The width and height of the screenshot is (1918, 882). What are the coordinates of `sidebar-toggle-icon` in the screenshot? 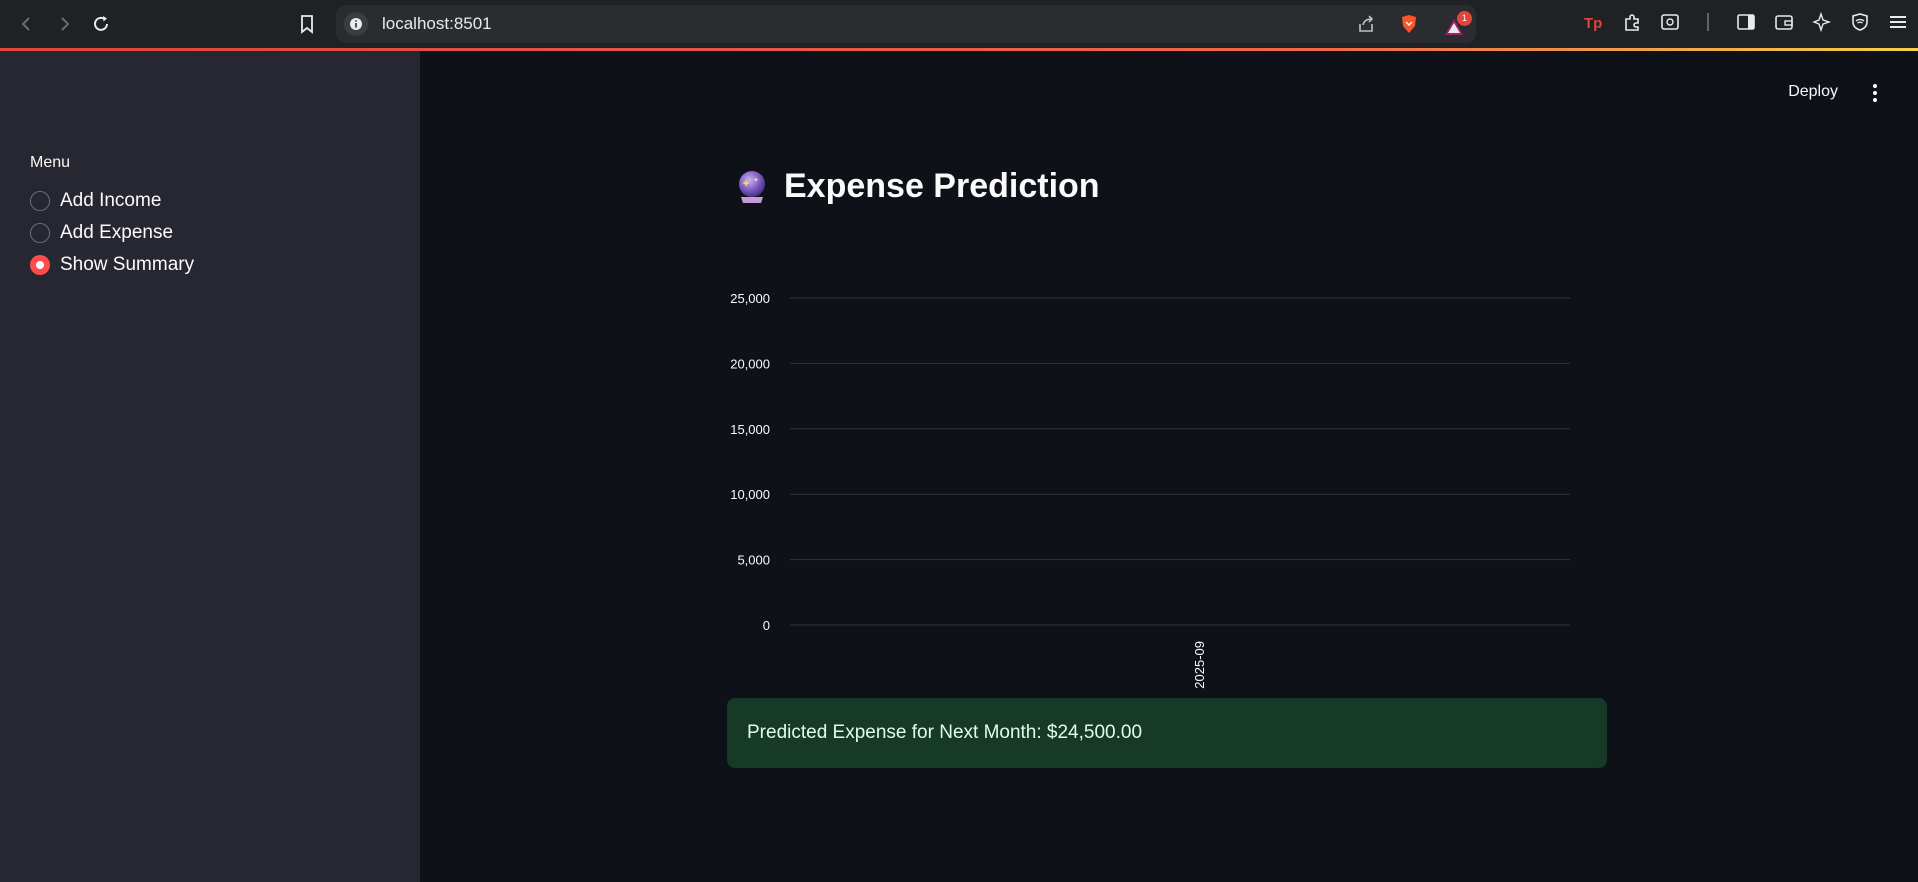 It's located at (1746, 22).